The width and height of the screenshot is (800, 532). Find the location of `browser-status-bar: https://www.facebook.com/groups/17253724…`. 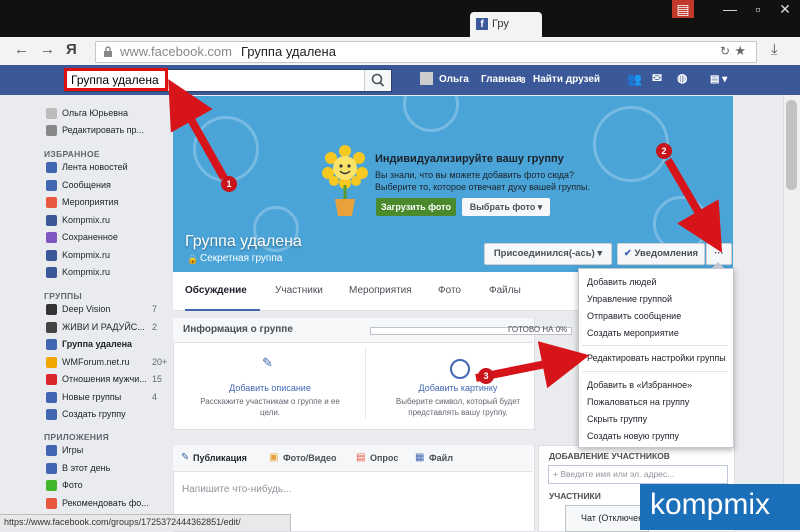

browser-status-bar: https://www.facebook.com/groups/17253724… is located at coordinates (145, 522).